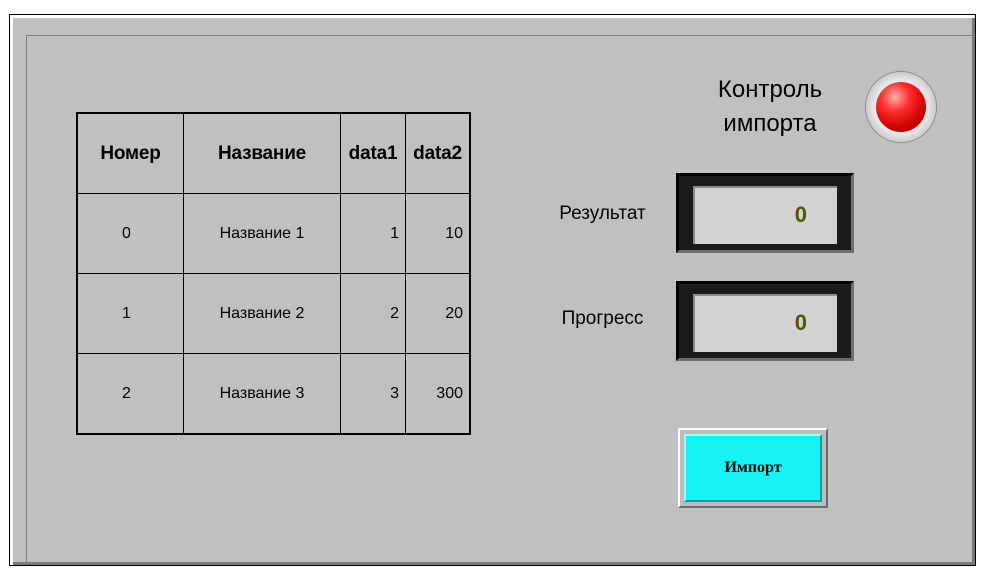  Describe the element at coordinates (130, 233) in the screenshot. I see `table-cell-number: 0` at that location.